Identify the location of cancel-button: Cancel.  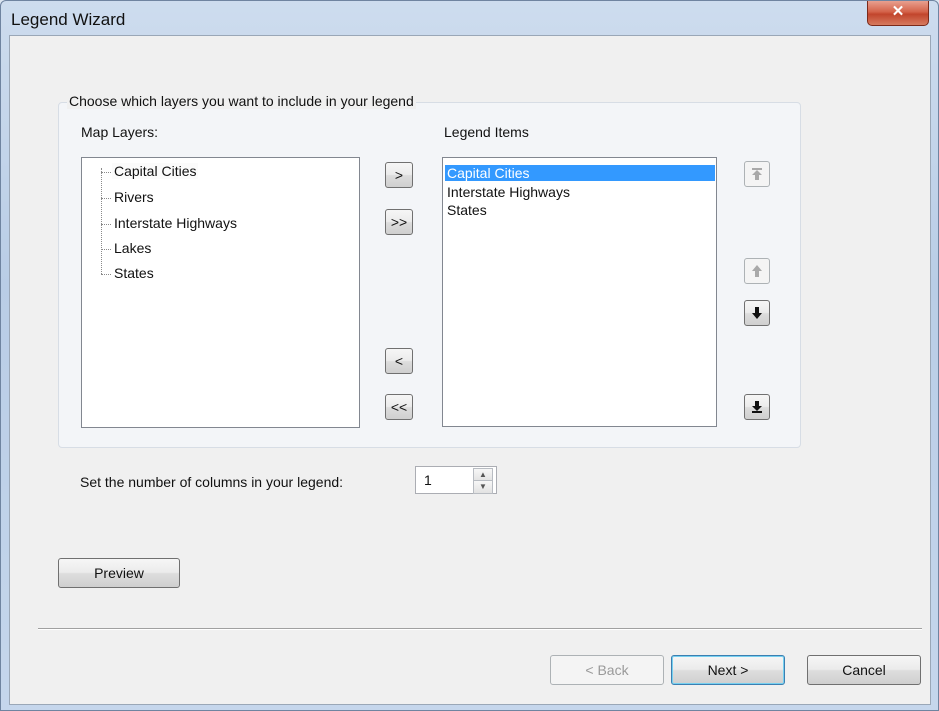
(864, 670).